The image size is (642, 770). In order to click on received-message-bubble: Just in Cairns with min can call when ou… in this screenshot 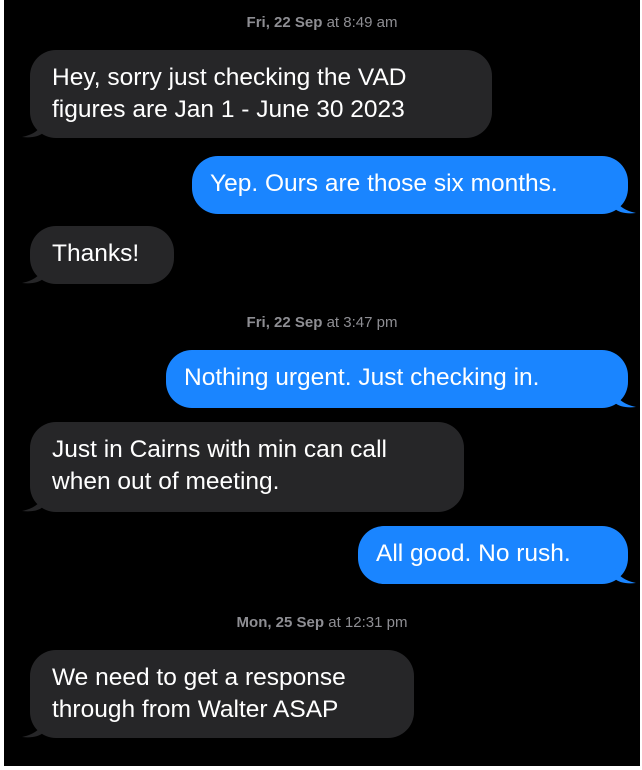, I will do `click(243, 467)`.